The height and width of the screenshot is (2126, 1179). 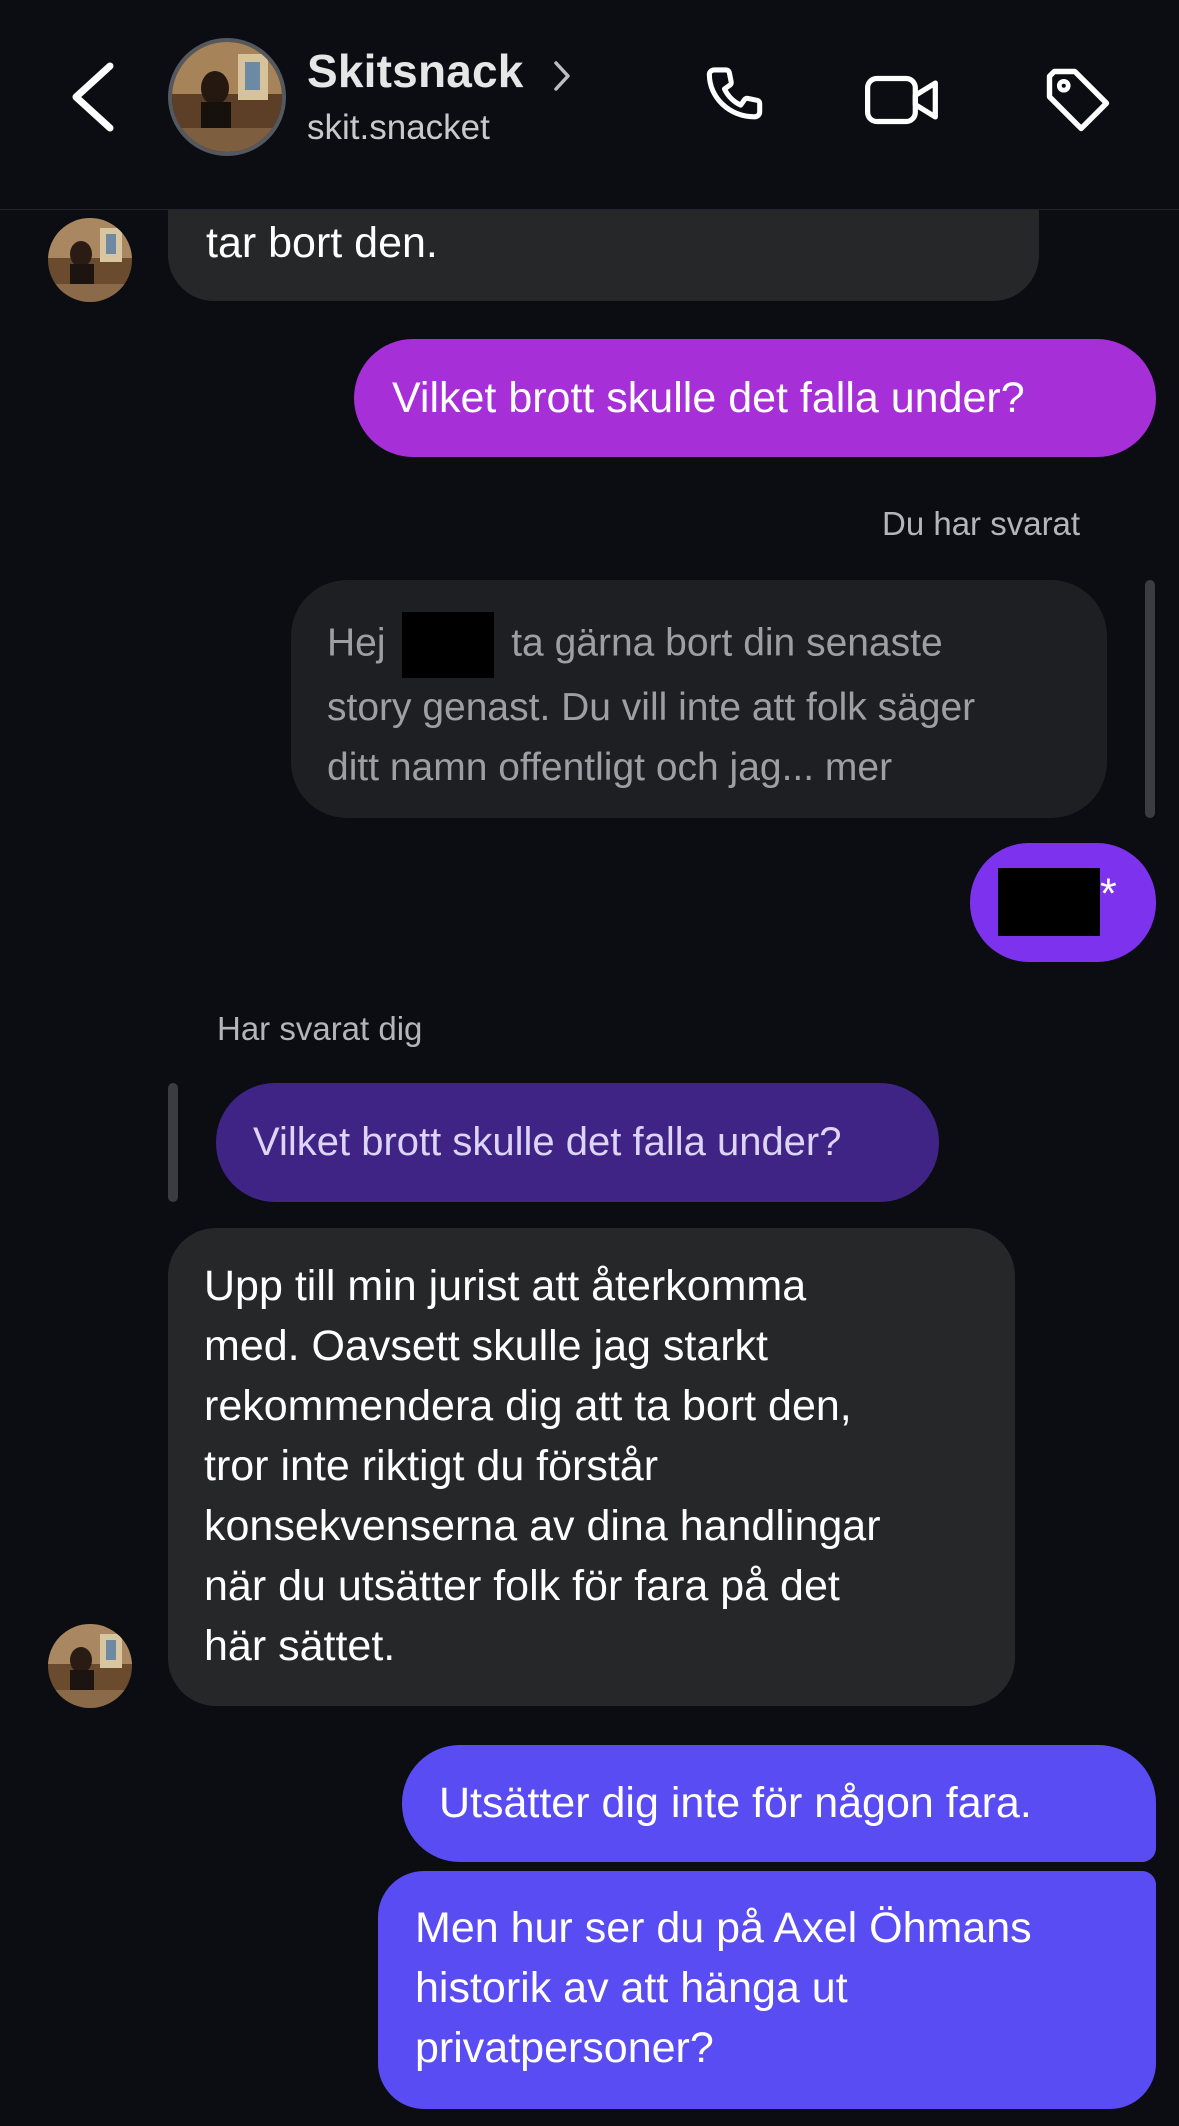 I want to click on outgoing-message: Vilket brott skulle det falla under?, so click(x=755, y=398).